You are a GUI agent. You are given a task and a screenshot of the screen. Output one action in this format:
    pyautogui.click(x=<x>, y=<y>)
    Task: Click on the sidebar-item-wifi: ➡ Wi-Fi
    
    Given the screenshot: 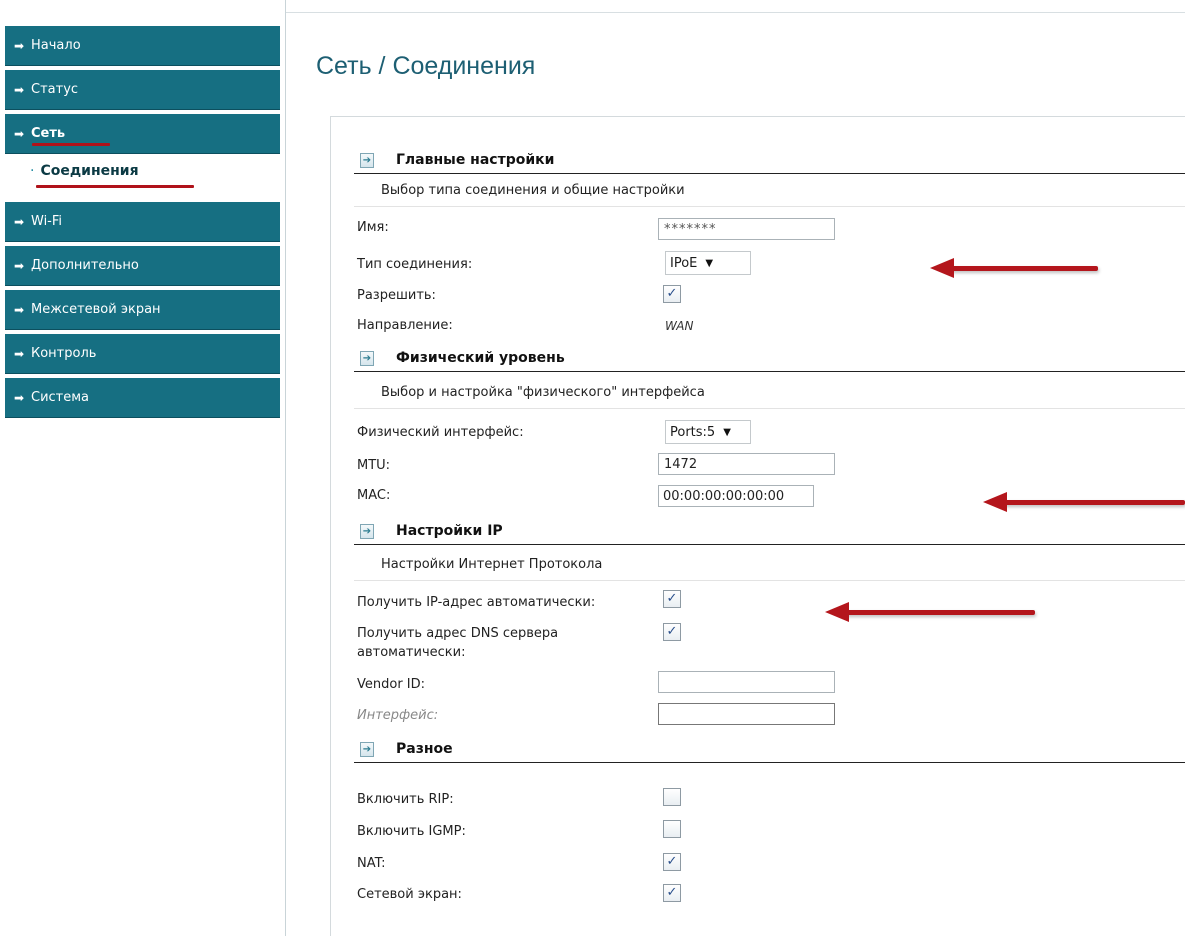 What is the action you would take?
    pyautogui.click(x=142, y=222)
    